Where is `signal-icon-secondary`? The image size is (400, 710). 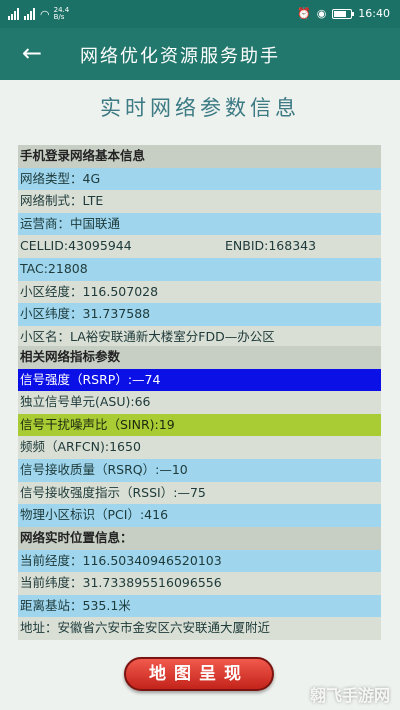 signal-icon-secondary is located at coordinates (30, 14).